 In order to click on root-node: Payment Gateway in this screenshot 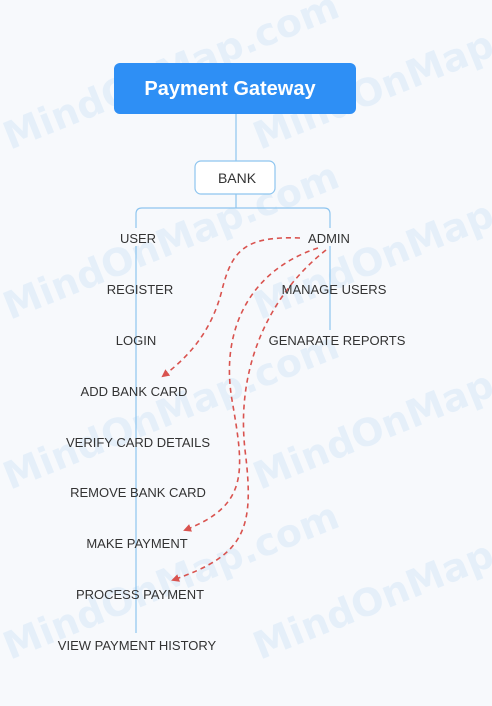, I will do `click(235, 88)`.